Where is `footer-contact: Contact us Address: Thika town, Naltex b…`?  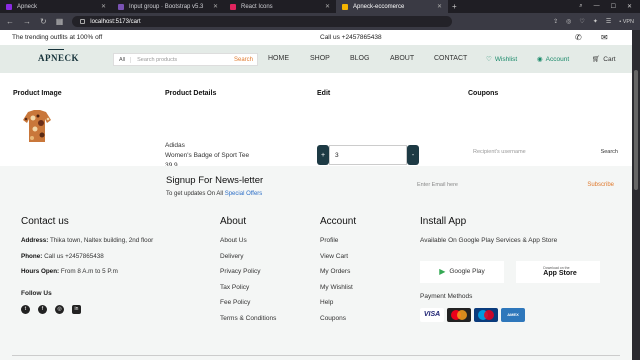 footer-contact: Contact us Address: Thika town, Naltex b… is located at coordinates (87, 265).